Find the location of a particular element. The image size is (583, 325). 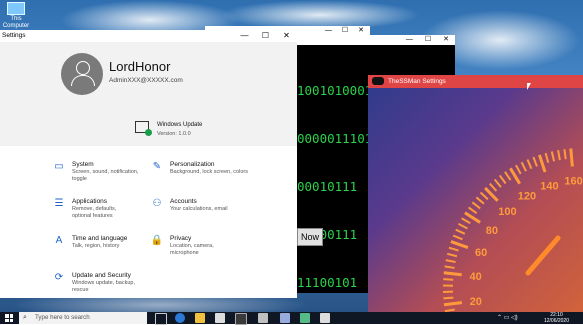

category-title: System is located at coordinates (107, 165).